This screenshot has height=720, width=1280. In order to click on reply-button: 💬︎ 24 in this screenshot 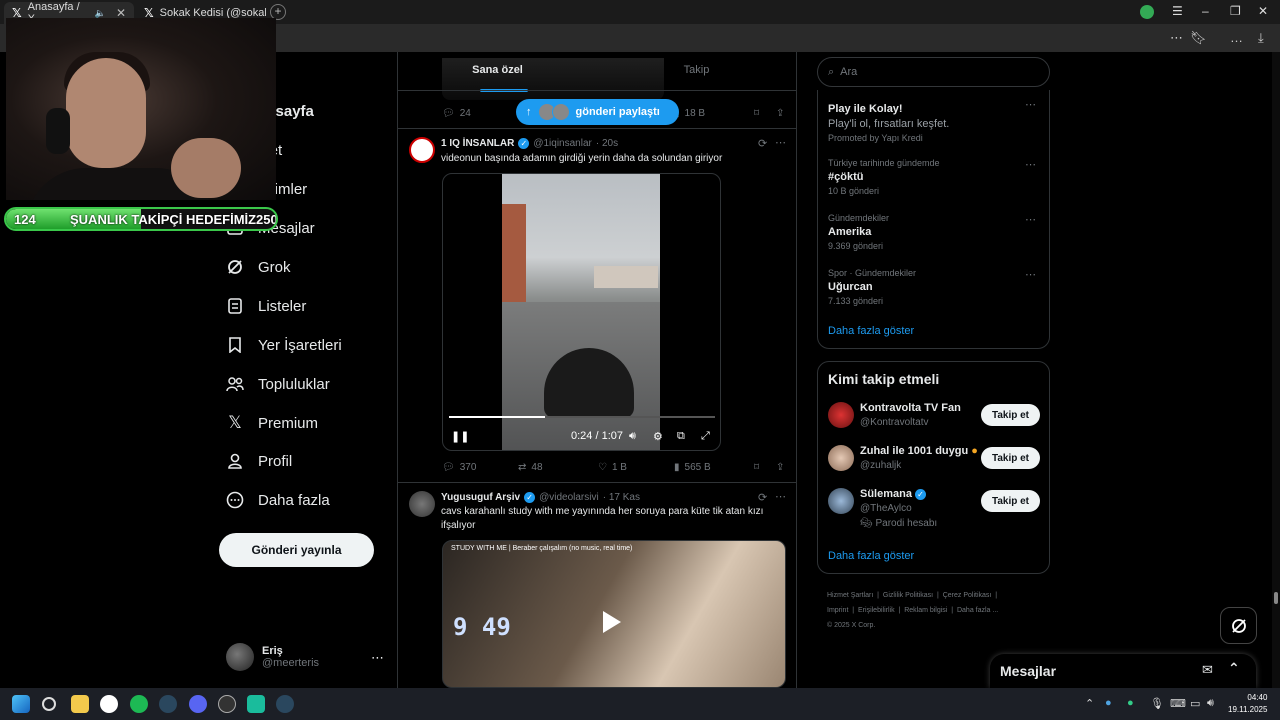, I will do `click(456, 113)`.